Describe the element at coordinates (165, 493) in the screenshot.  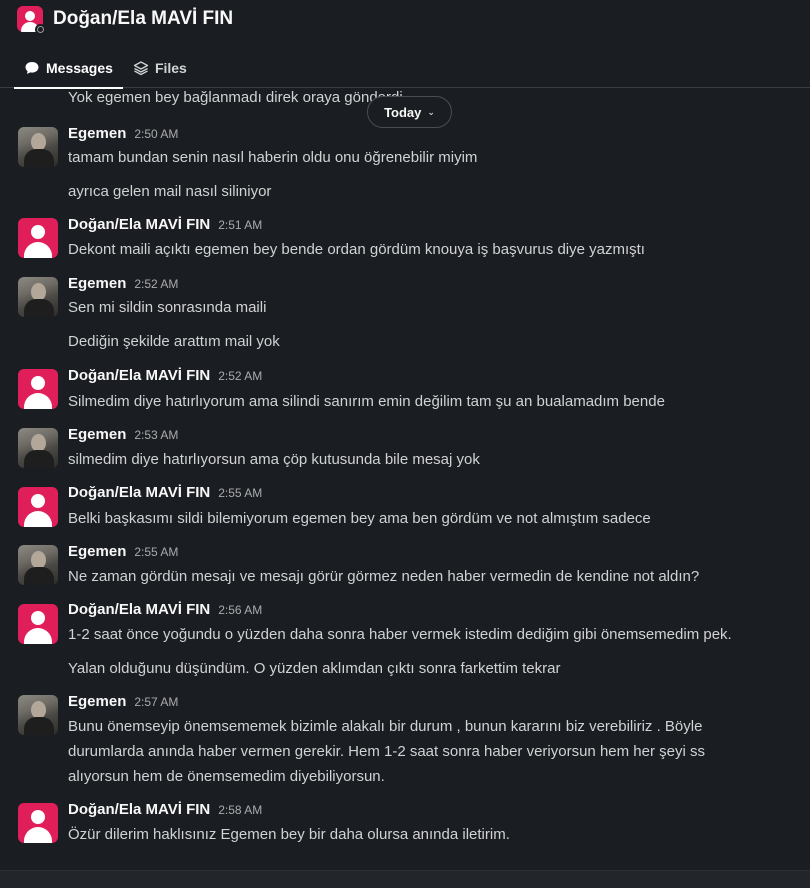
I see `message-sender: Doğan/Ela MAVİ FIN 2:55 AM` at that location.